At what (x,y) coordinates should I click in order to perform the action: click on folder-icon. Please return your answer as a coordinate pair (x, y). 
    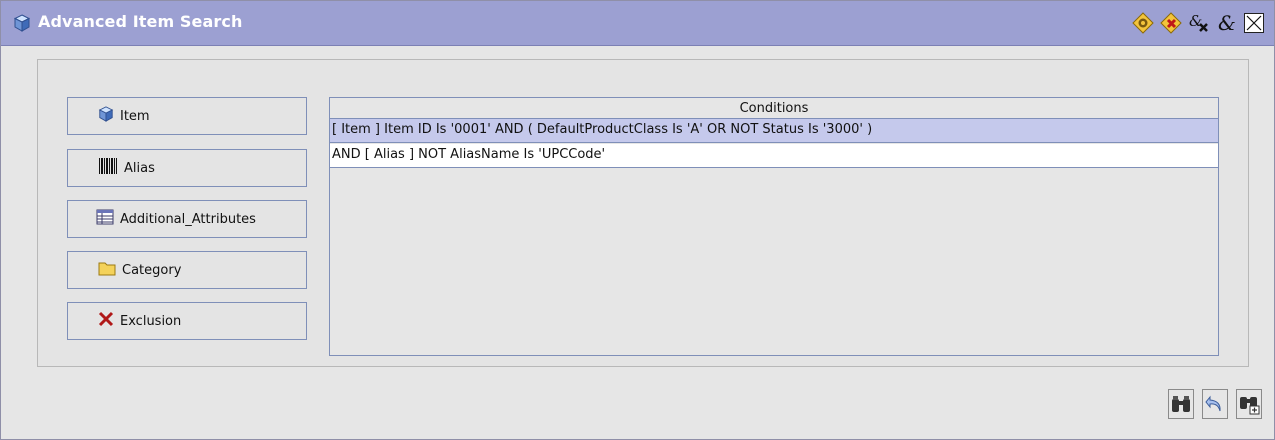
    Looking at the image, I should click on (107, 270).